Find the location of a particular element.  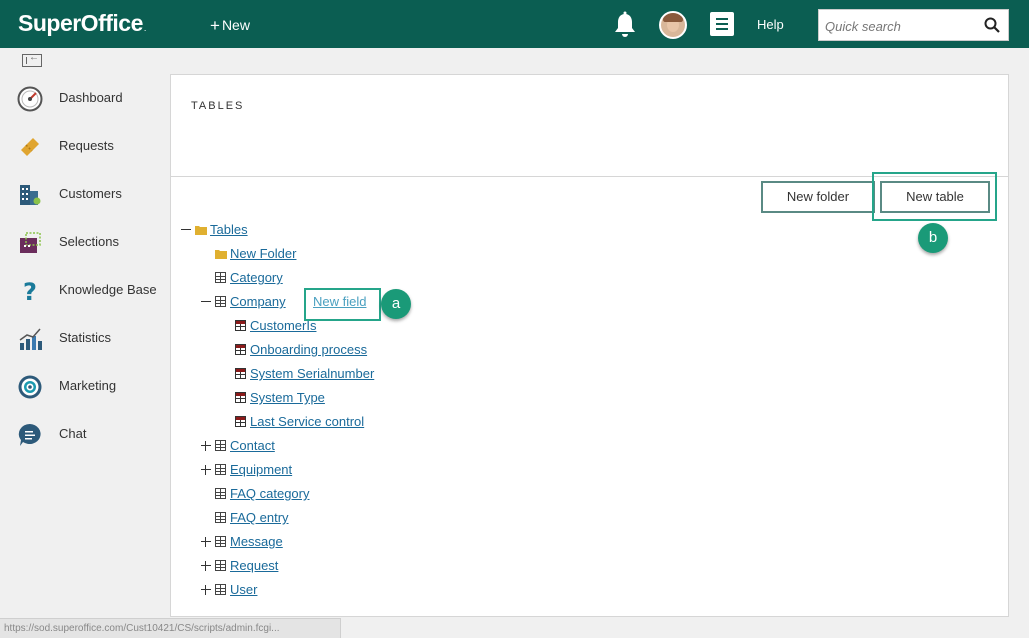

target-icon is located at coordinates (30, 387).